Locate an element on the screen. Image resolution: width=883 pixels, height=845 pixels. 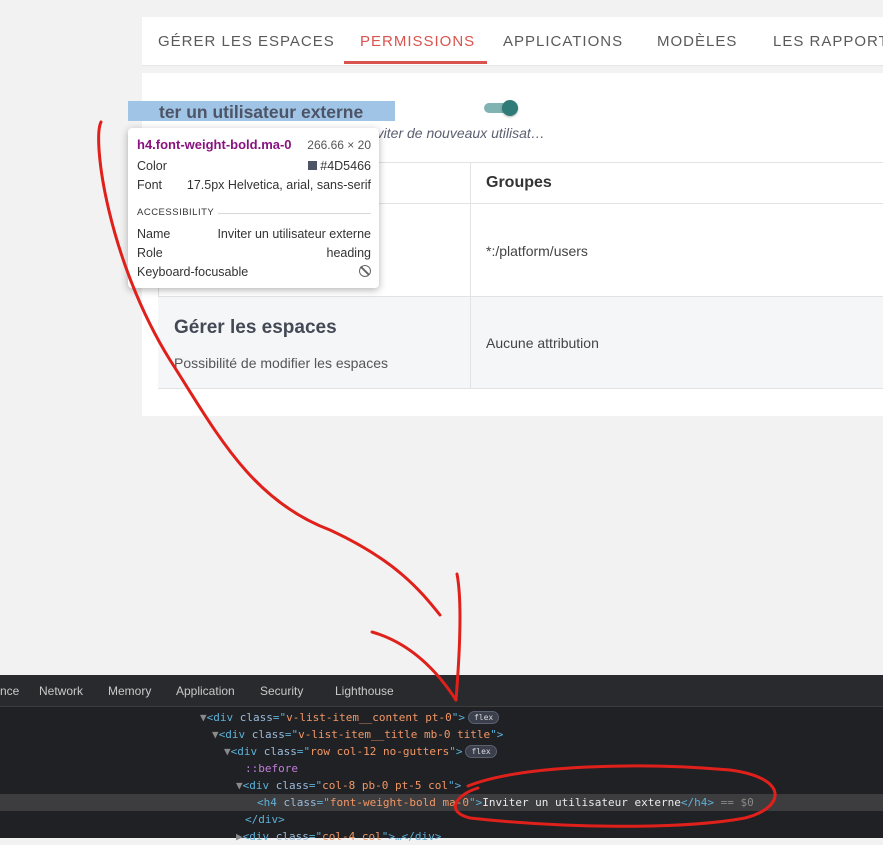
setting-title: ter un utilisateur externe is located at coordinates (261, 112).